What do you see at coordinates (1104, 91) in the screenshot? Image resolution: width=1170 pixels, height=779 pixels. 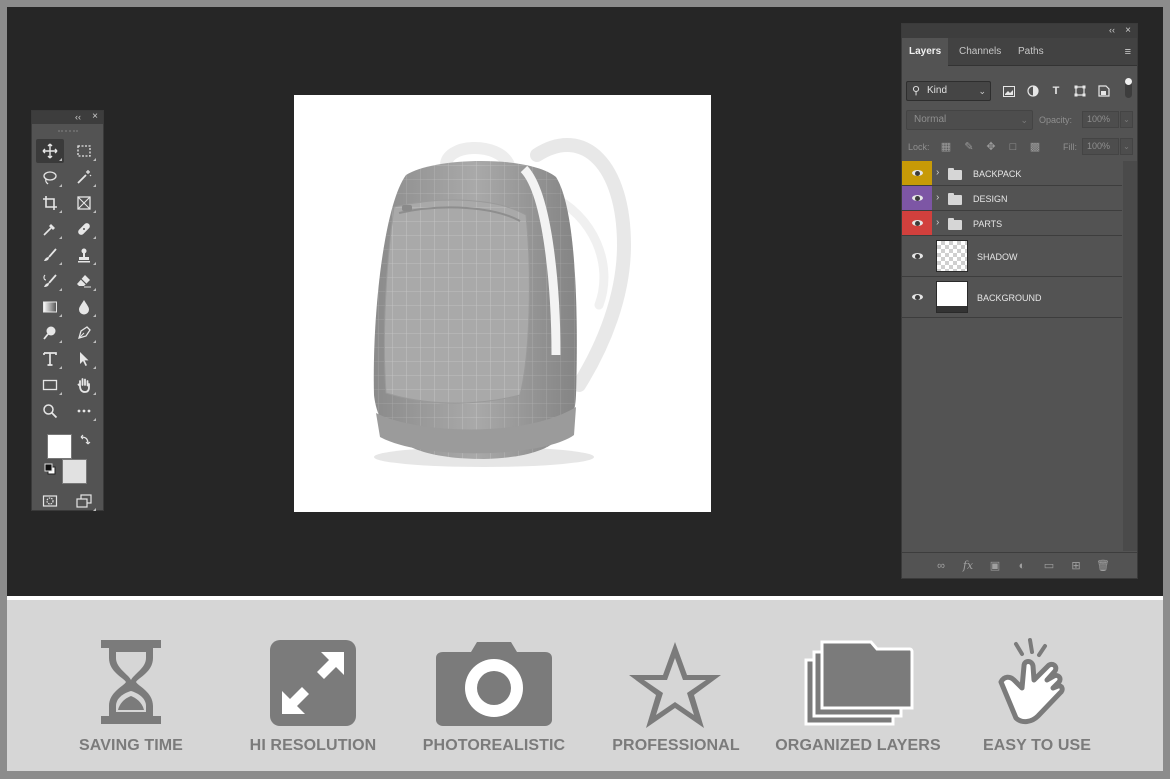 I see `smart-object-filter-icon` at bounding box center [1104, 91].